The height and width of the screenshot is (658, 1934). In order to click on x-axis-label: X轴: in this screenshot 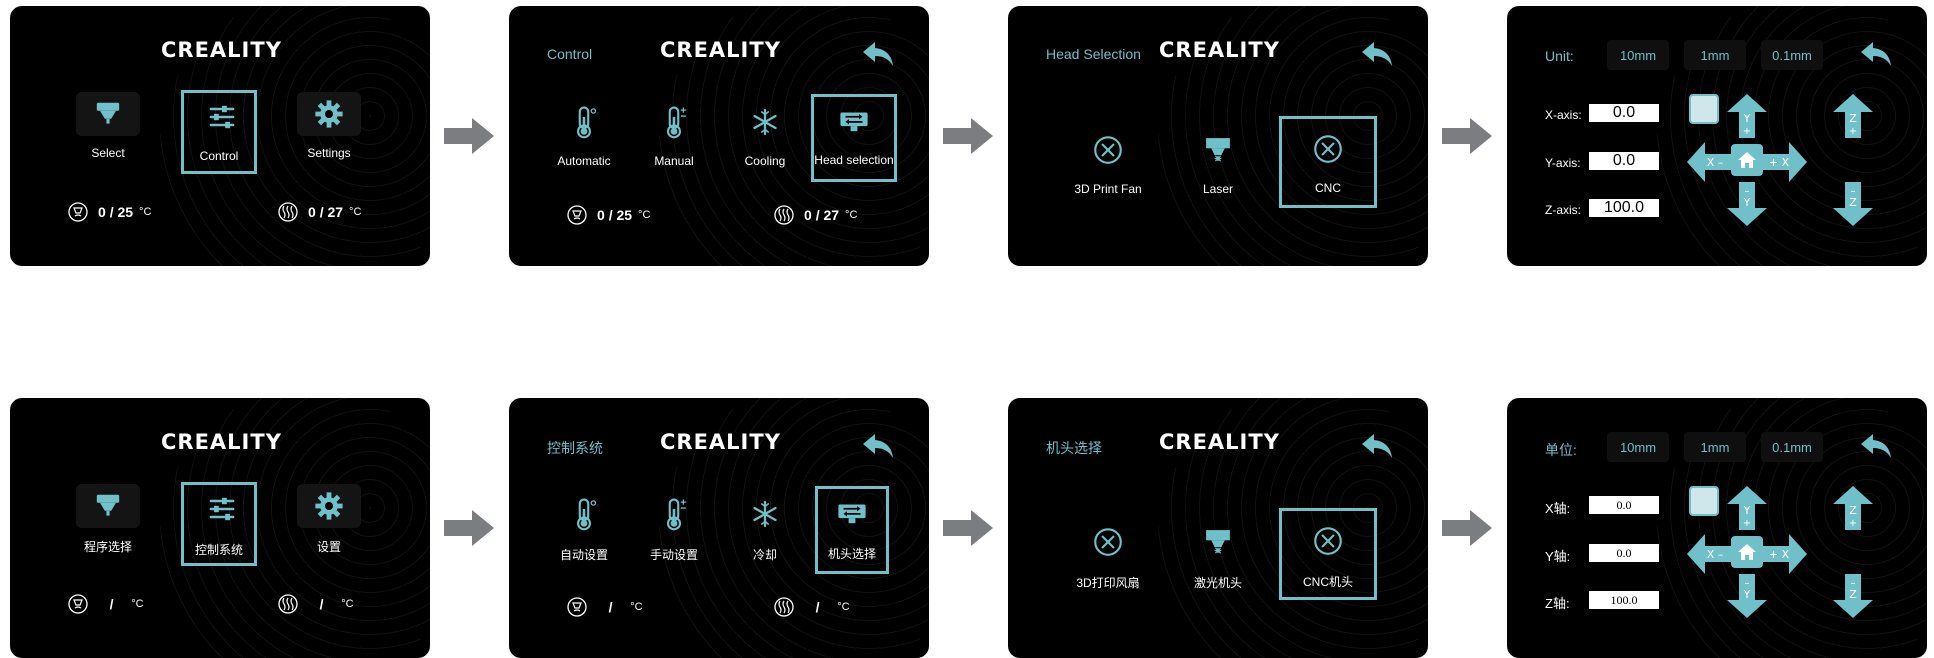, I will do `click(1558, 508)`.